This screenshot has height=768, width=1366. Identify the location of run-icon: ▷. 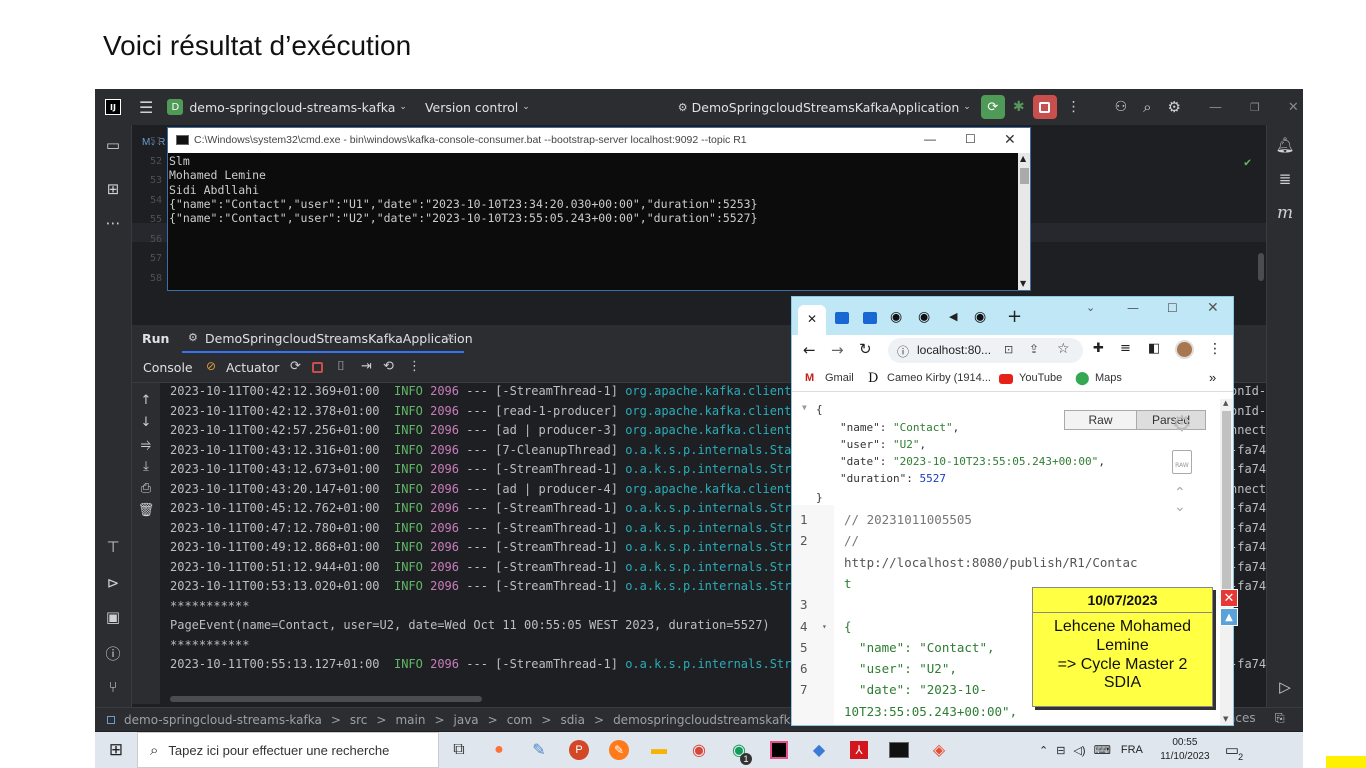
(1285, 687).